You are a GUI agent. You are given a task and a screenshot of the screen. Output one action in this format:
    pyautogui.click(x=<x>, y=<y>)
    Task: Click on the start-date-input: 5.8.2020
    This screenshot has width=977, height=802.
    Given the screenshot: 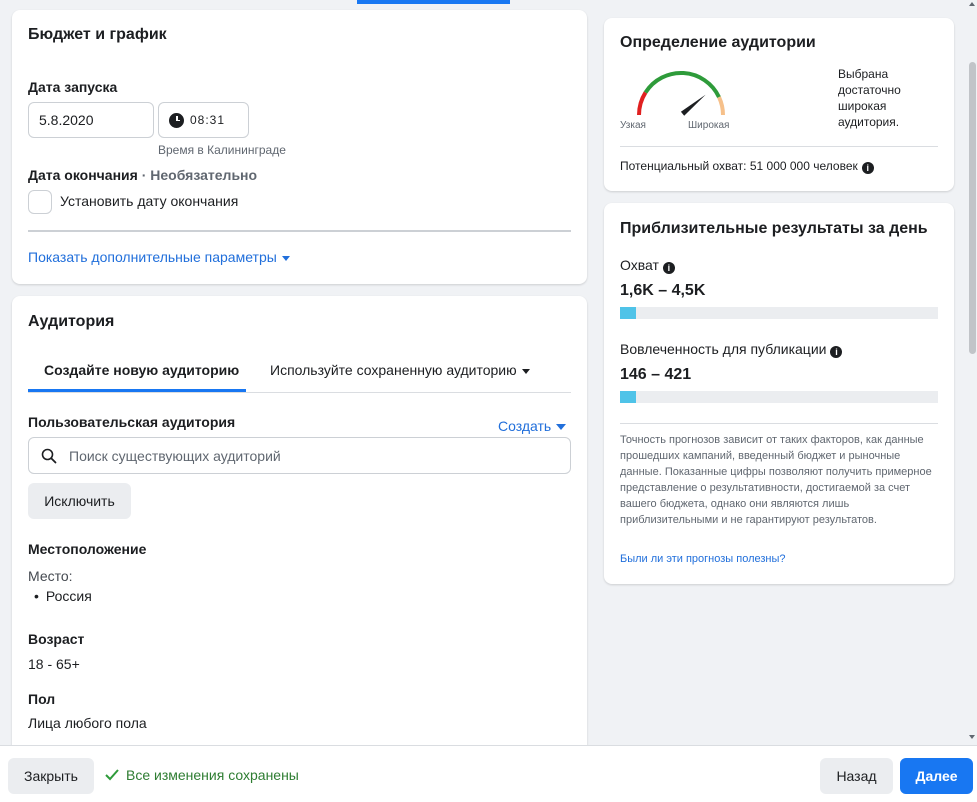 What is the action you would take?
    pyautogui.click(x=91, y=120)
    